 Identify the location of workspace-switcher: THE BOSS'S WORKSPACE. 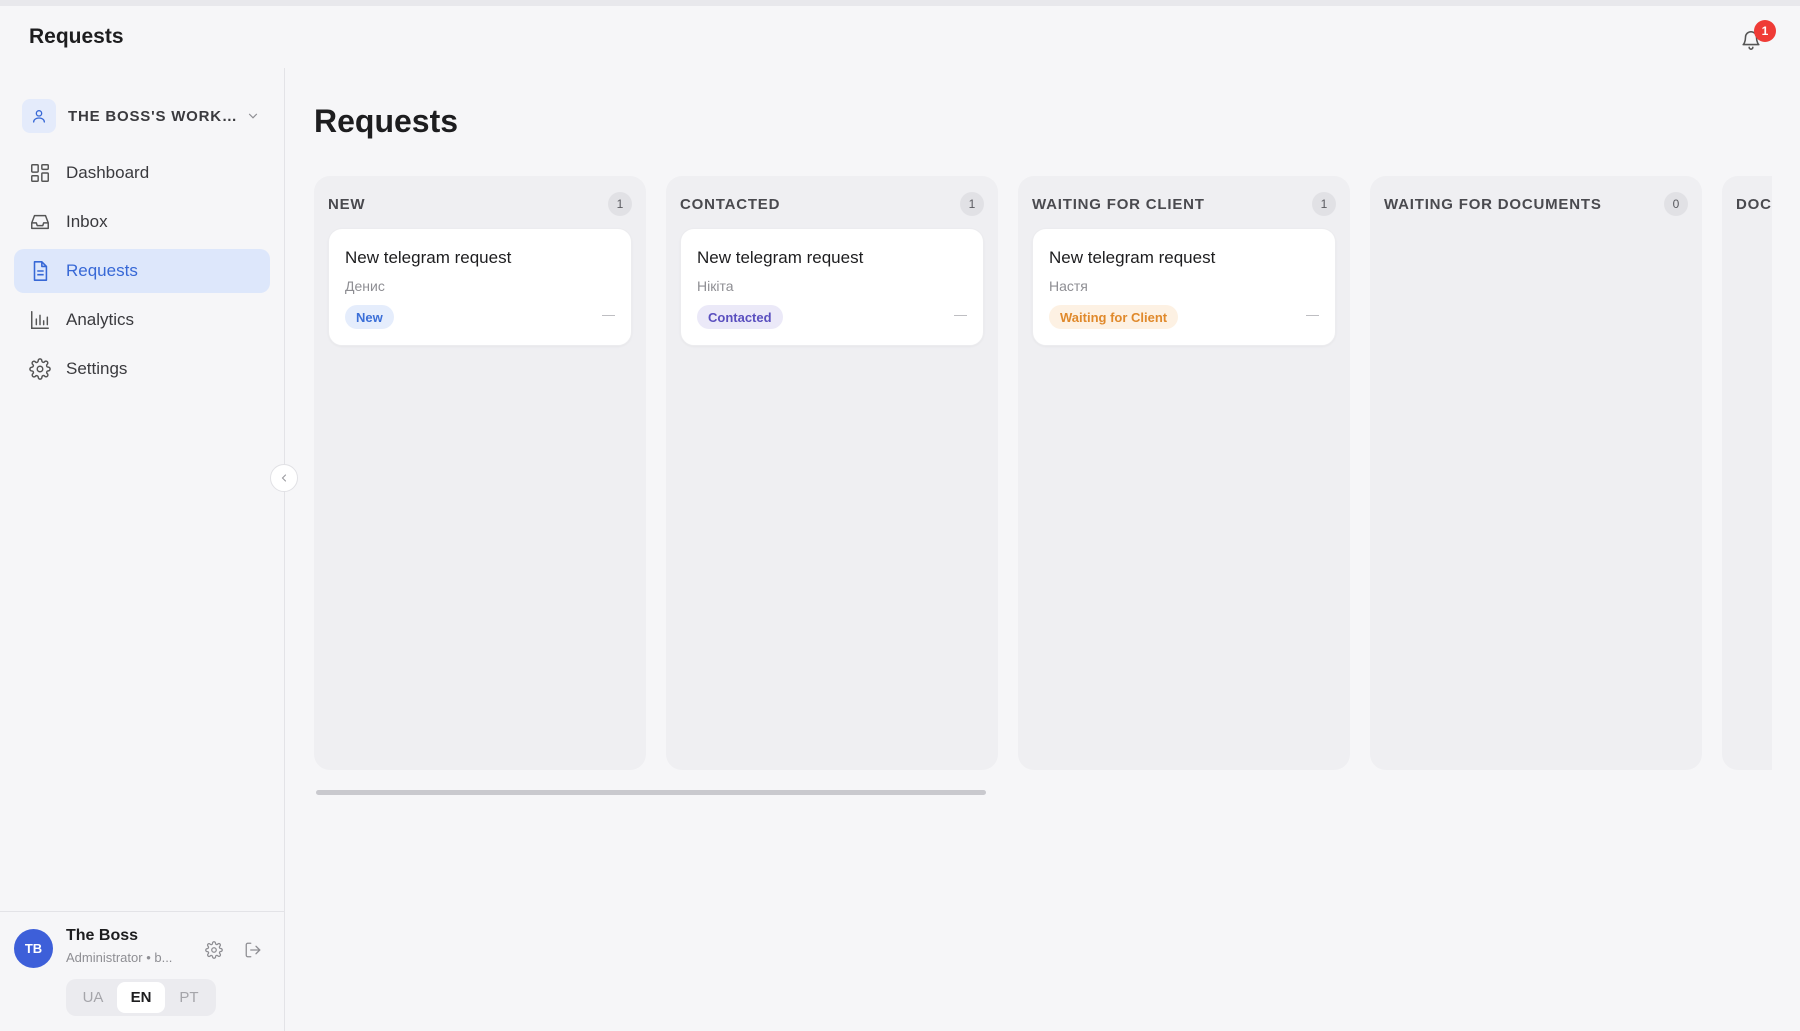
(143, 116).